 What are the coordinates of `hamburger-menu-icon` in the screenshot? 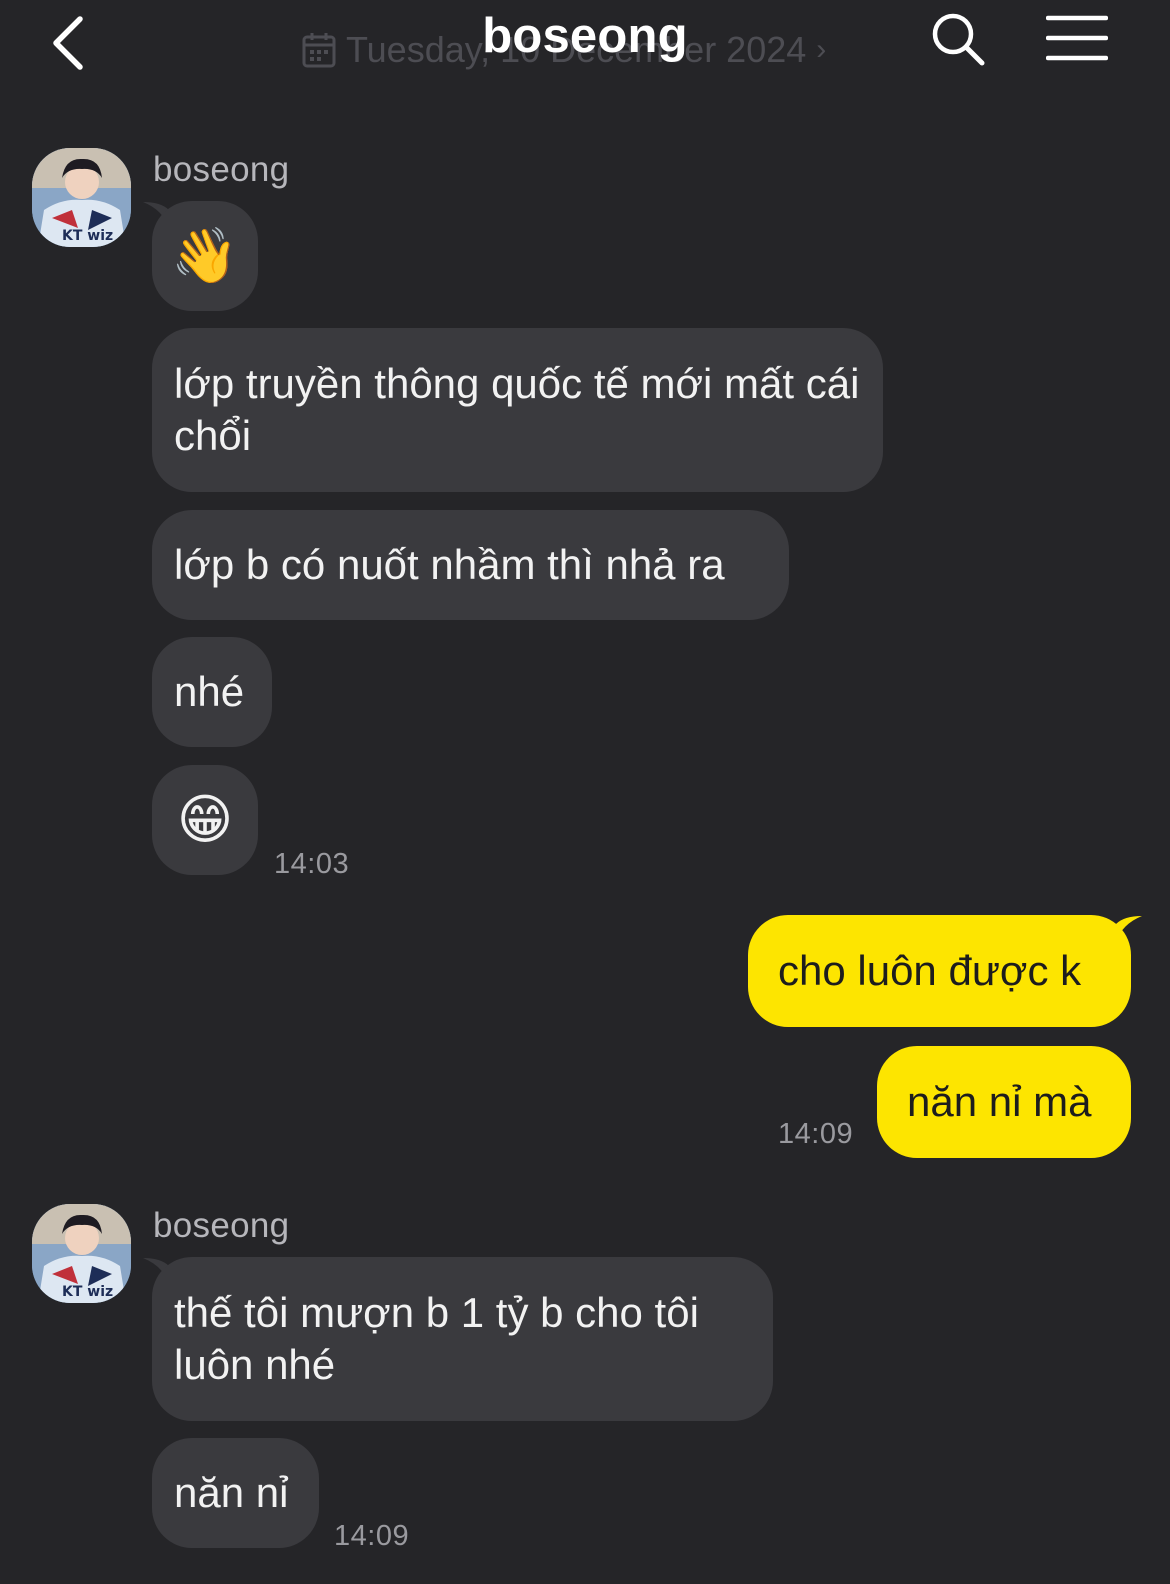 It's located at (1077, 38).